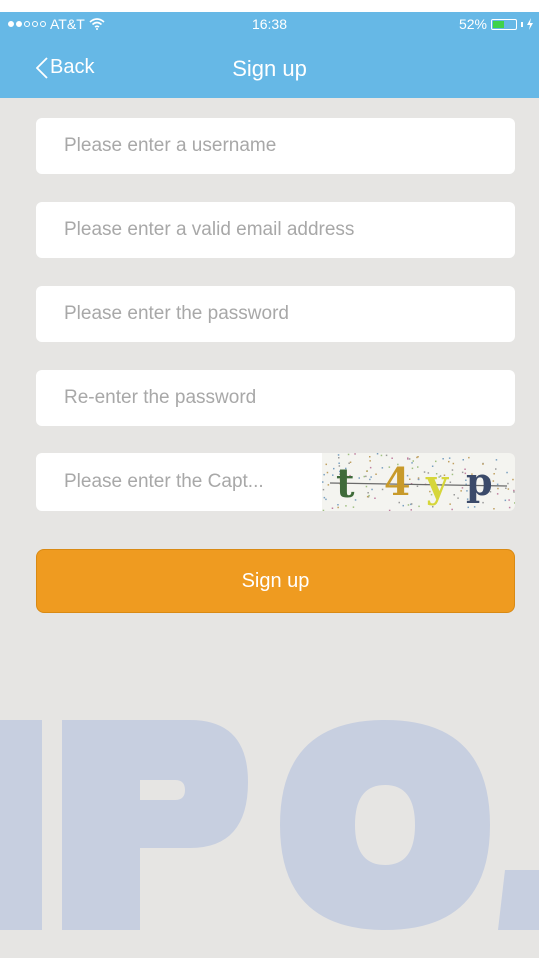 The height and width of the screenshot is (958, 539). I want to click on status-bar: AT&T 16:38 52%, so click(269, 25).